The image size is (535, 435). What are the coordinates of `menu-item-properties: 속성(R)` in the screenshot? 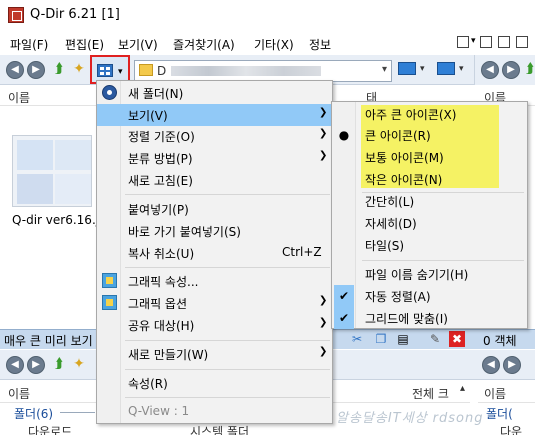 It's located at (214, 383).